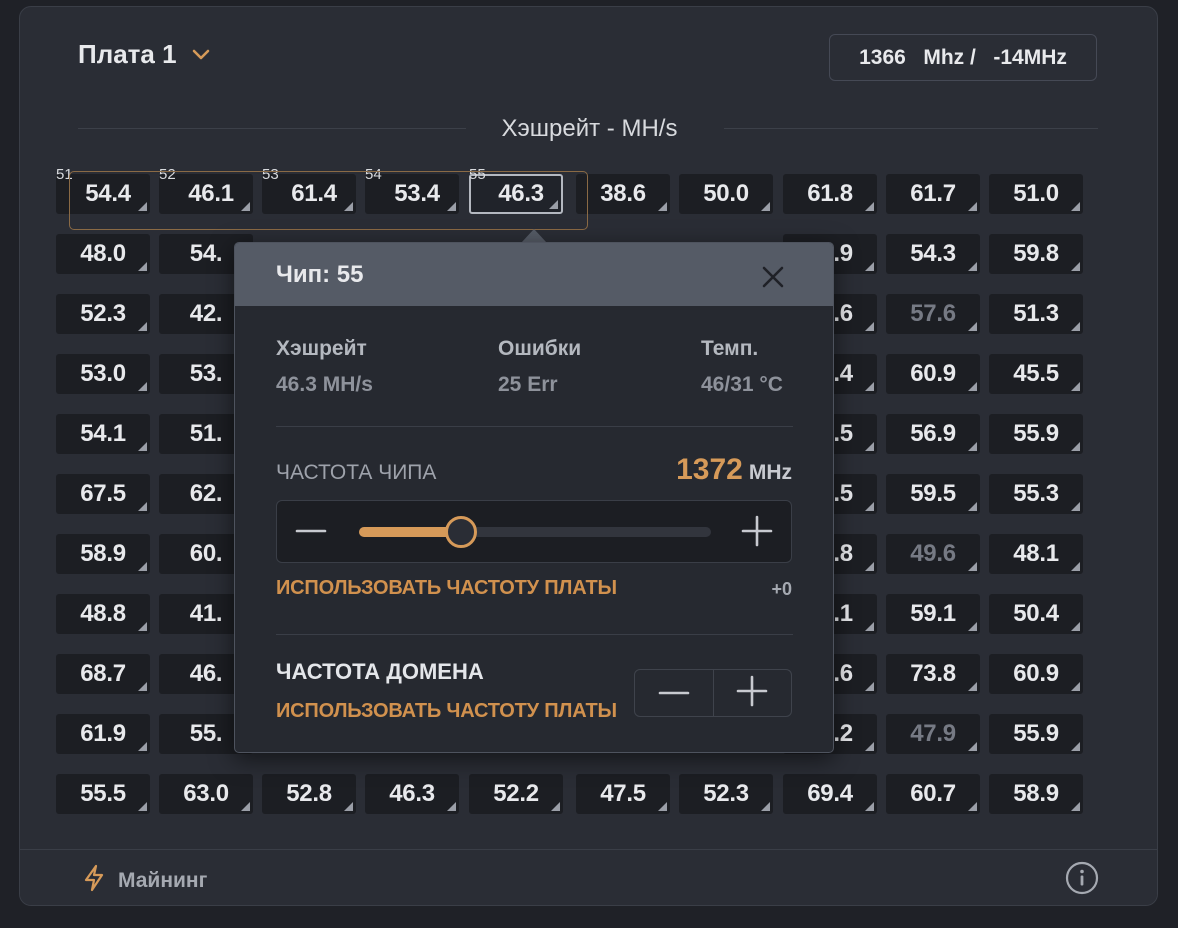 The height and width of the screenshot is (928, 1178). What do you see at coordinates (1036, 194) in the screenshot?
I see `hashrate-cell: 51.0` at bounding box center [1036, 194].